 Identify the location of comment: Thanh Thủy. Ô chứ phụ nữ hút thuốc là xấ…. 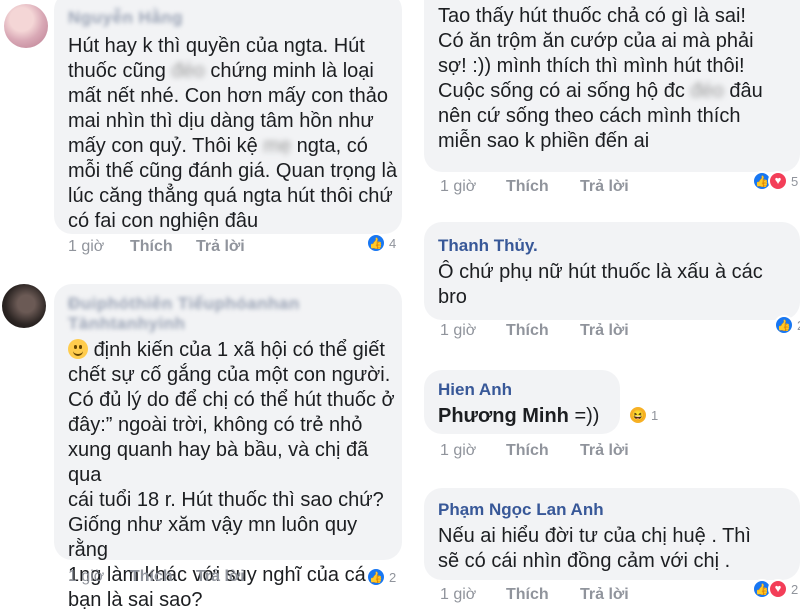
(607, 287).